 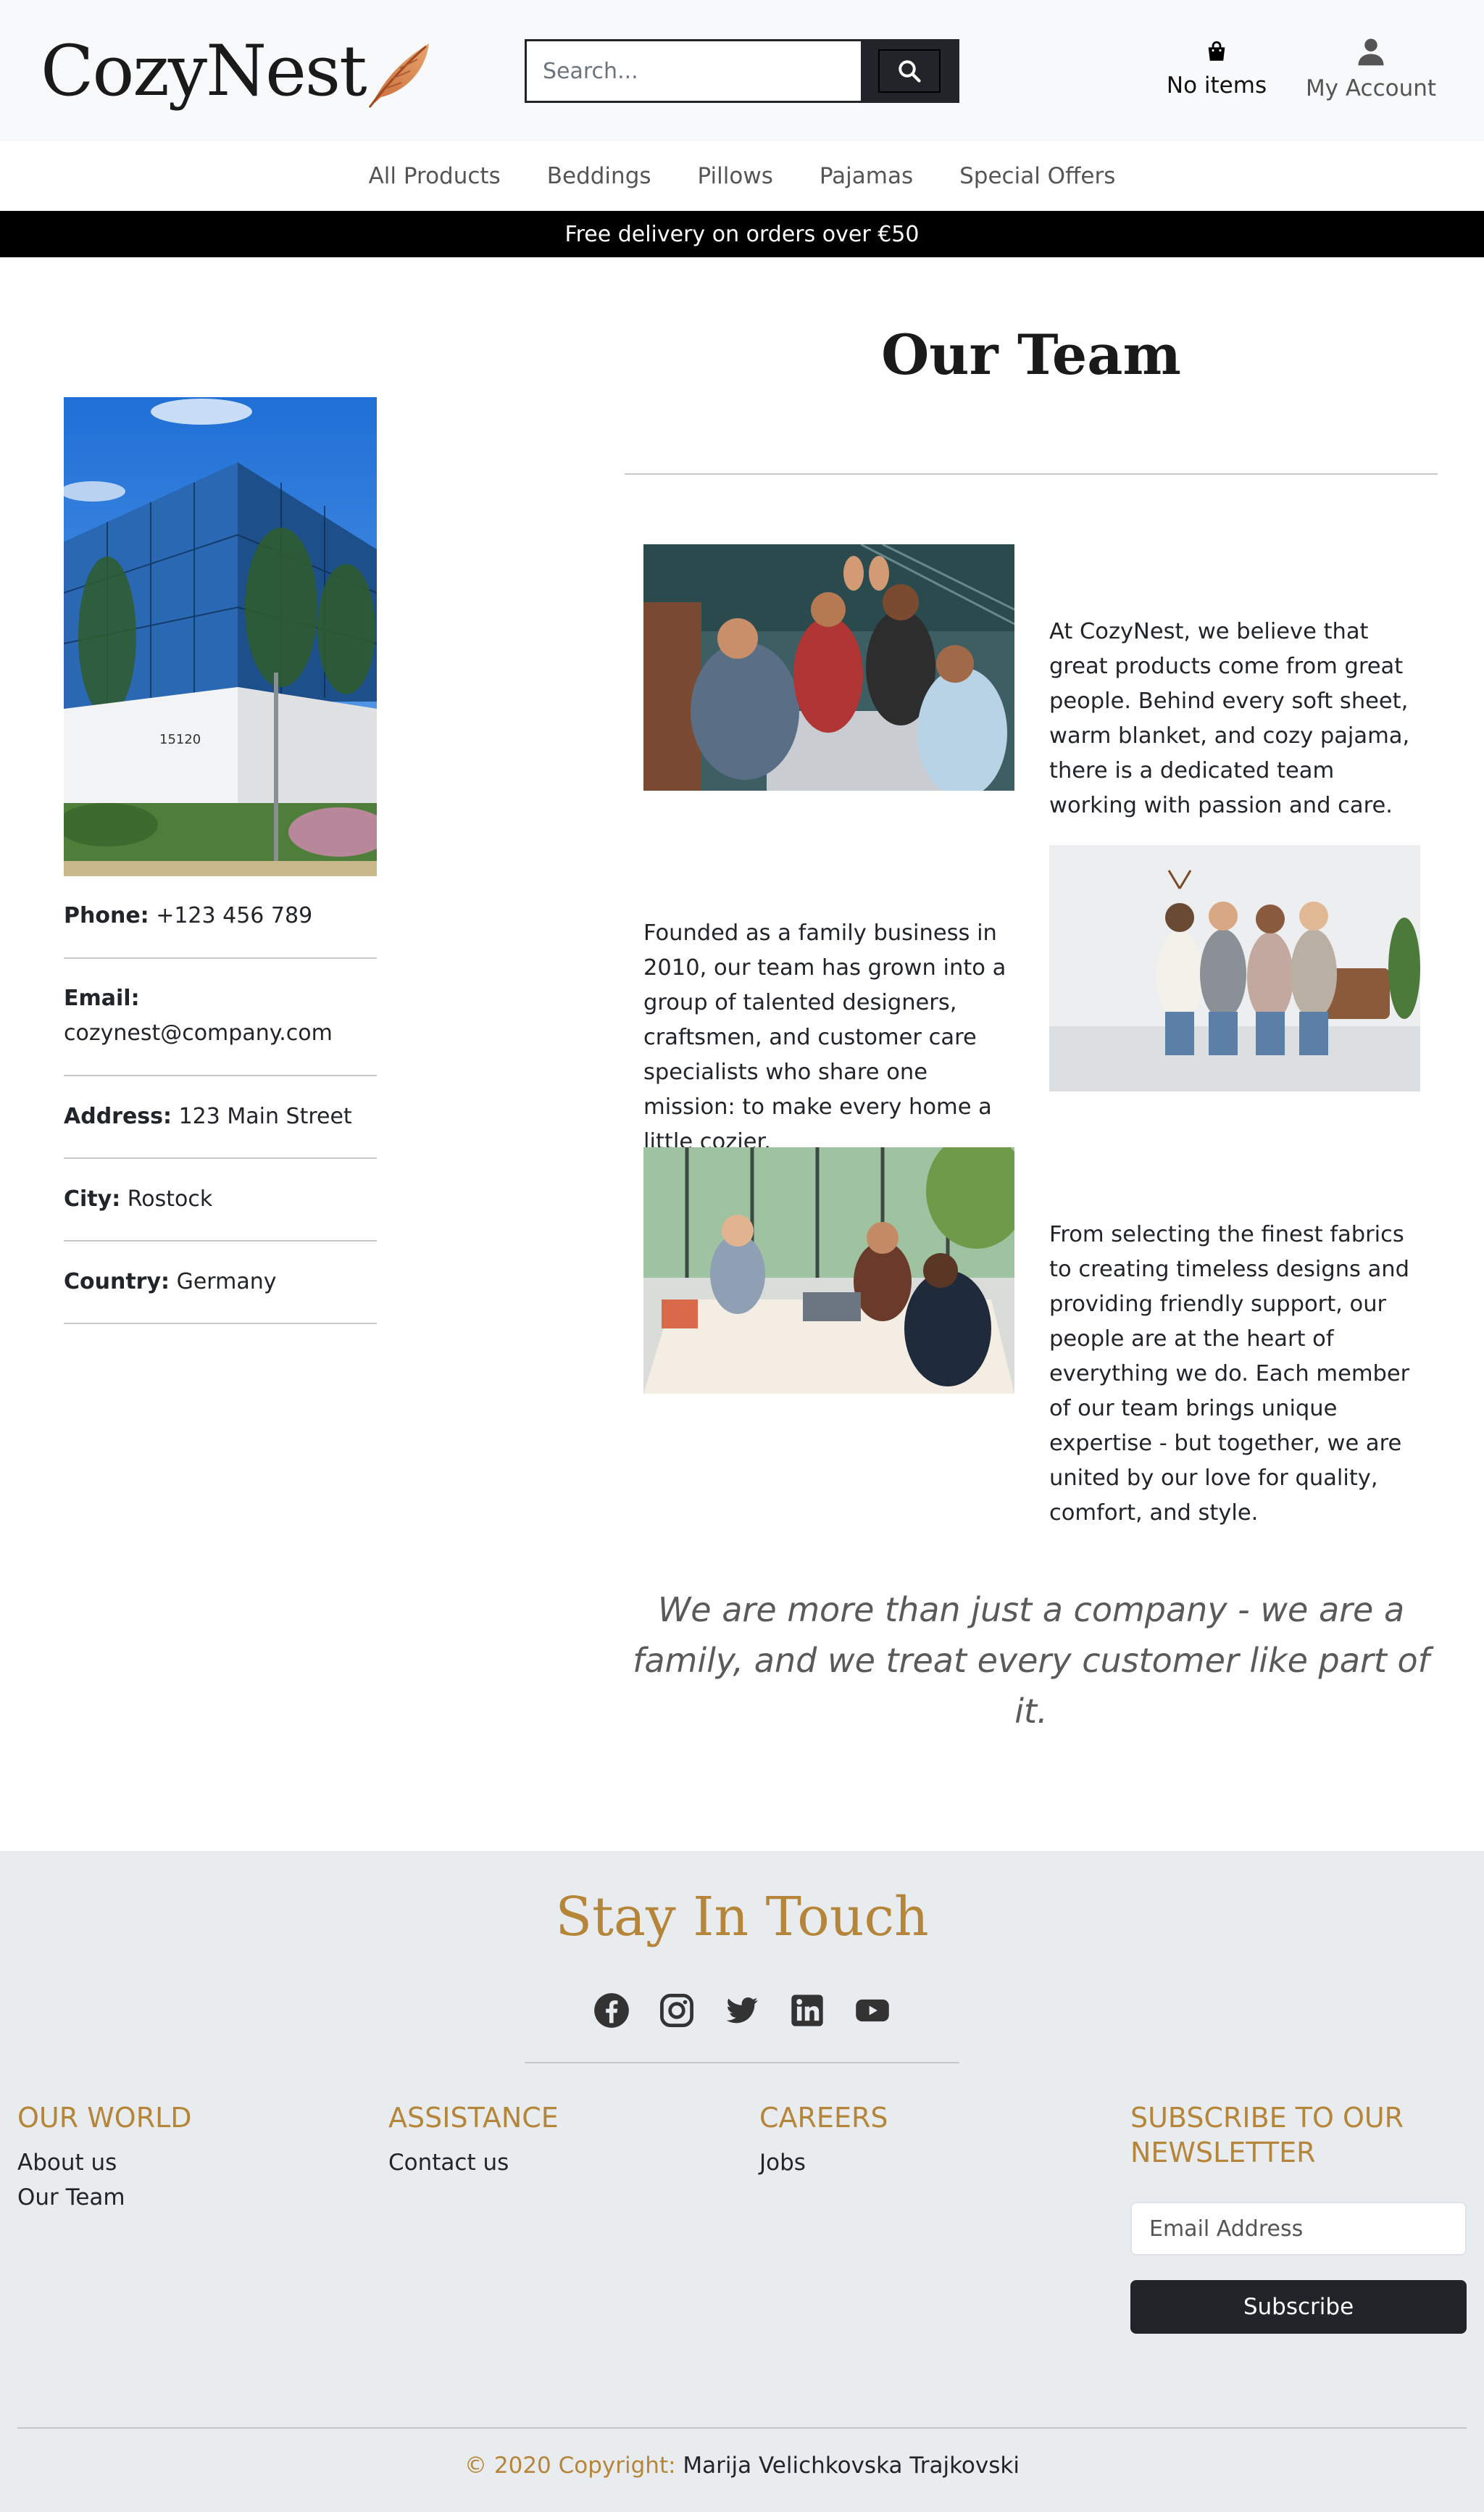 I want to click on footer-col-careers: CAREERS Jobs, so click(x=926, y=2140).